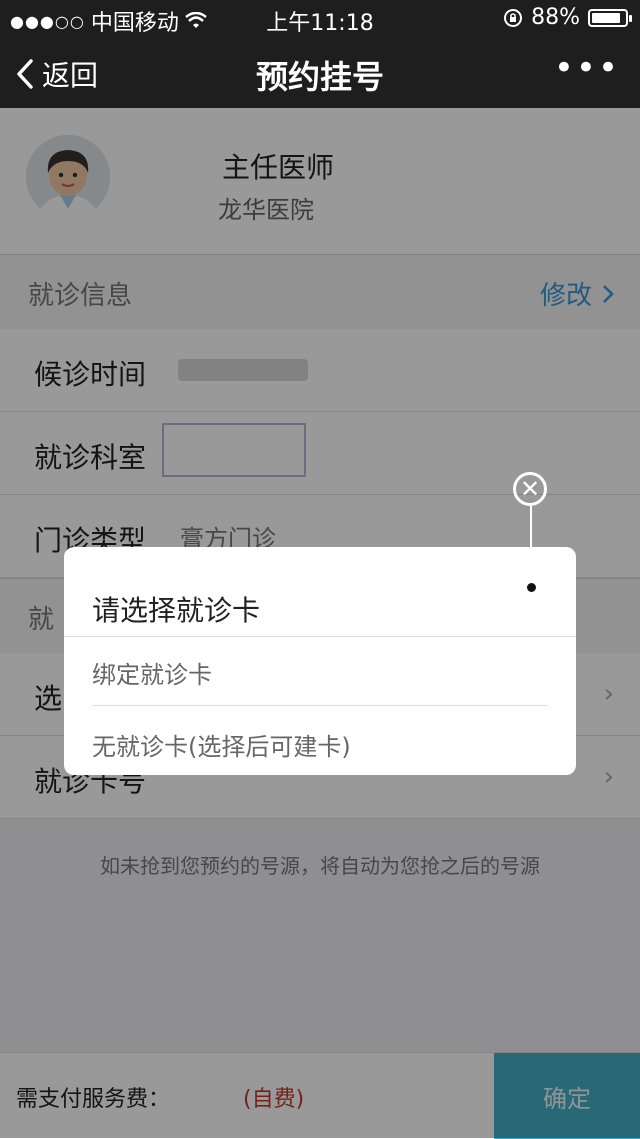  Describe the element at coordinates (606, 17) in the screenshot. I see `battery-fill` at that location.